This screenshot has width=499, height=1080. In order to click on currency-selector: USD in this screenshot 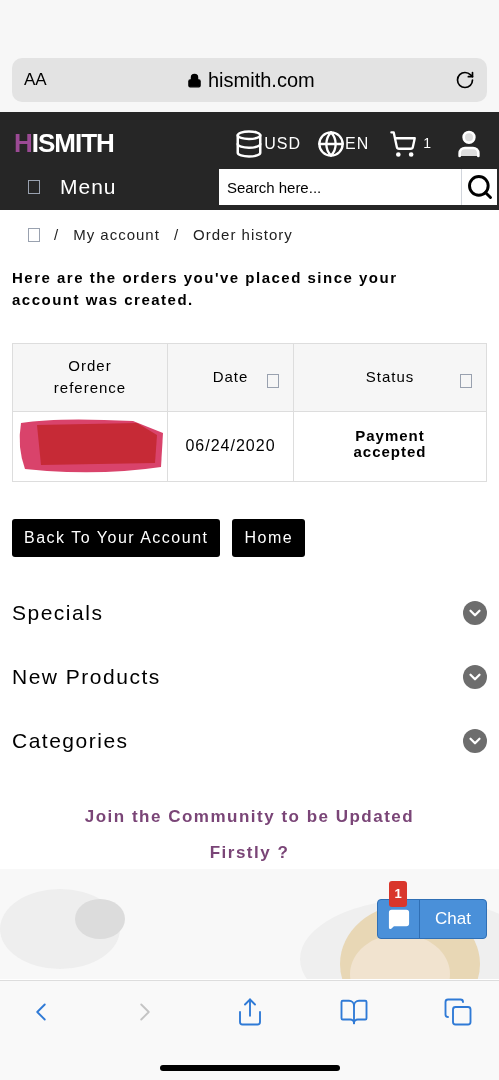, I will do `click(282, 143)`.